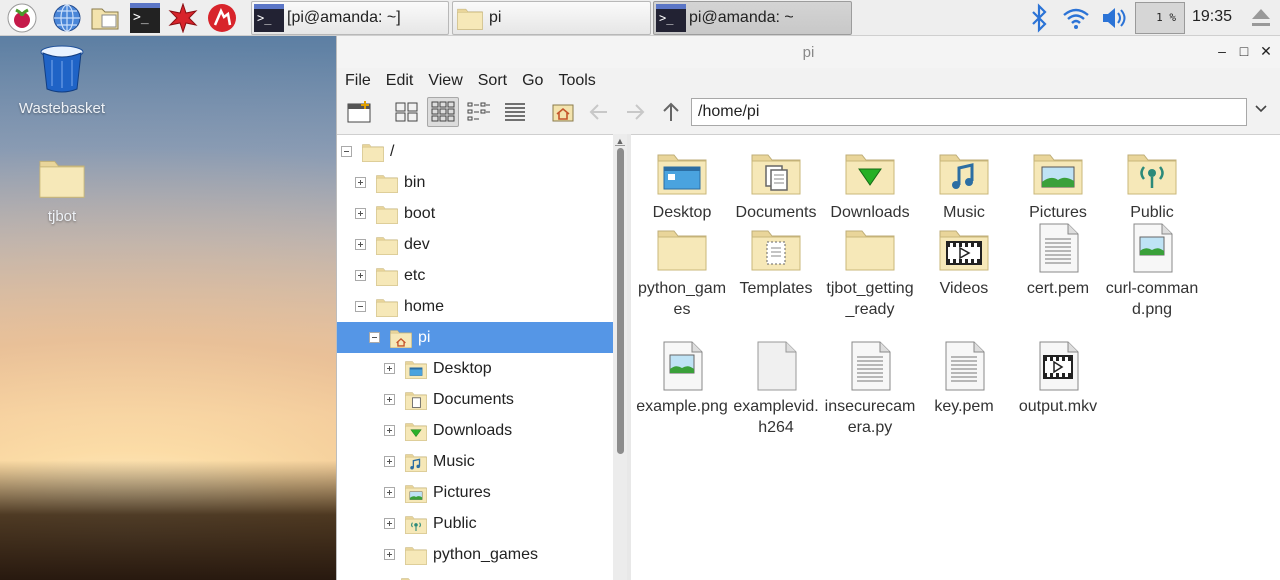 The width and height of the screenshot is (1280, 580). I want to click on new-tab-button, so click(359, 112).